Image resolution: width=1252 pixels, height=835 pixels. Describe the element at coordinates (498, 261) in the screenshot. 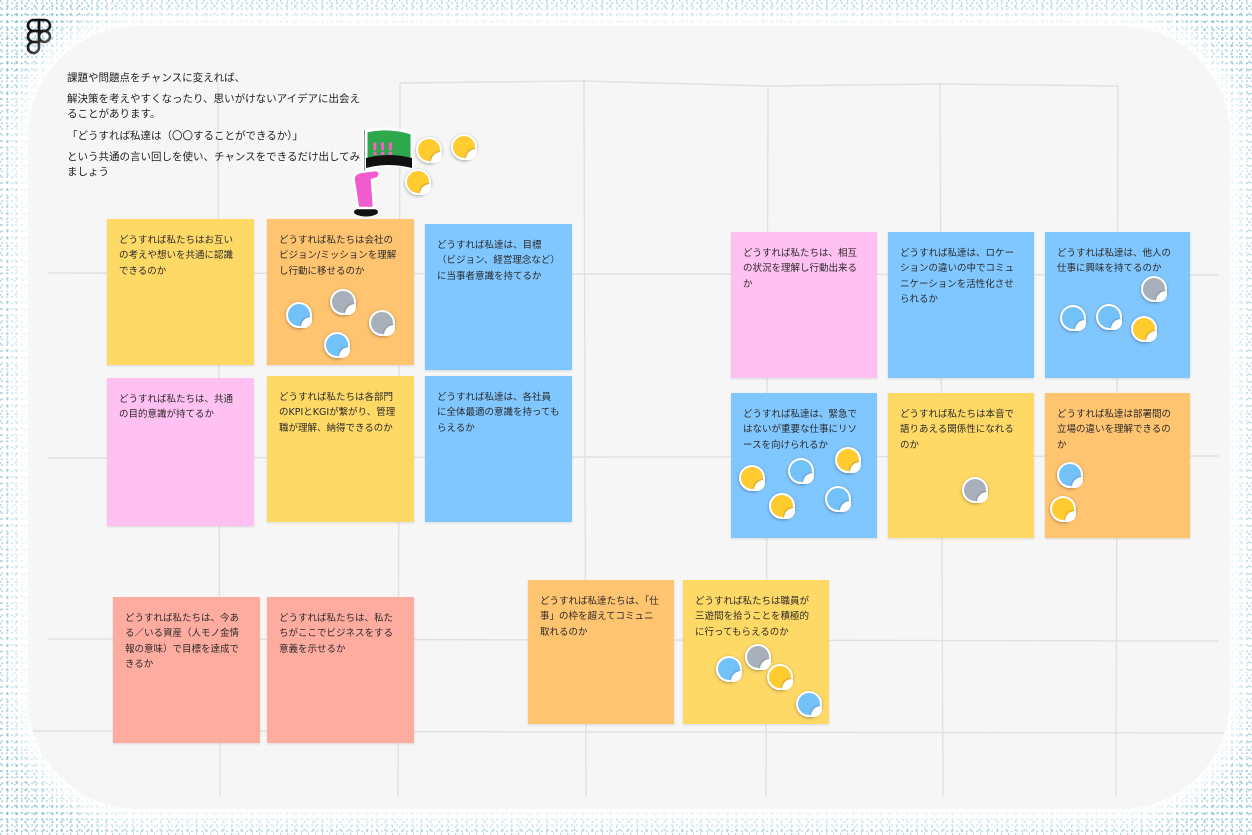

I see `sticky-note-text: どうすれば私達は、目標（ビジョン、経営理念など）に当事者意識を持てるか` at that location.